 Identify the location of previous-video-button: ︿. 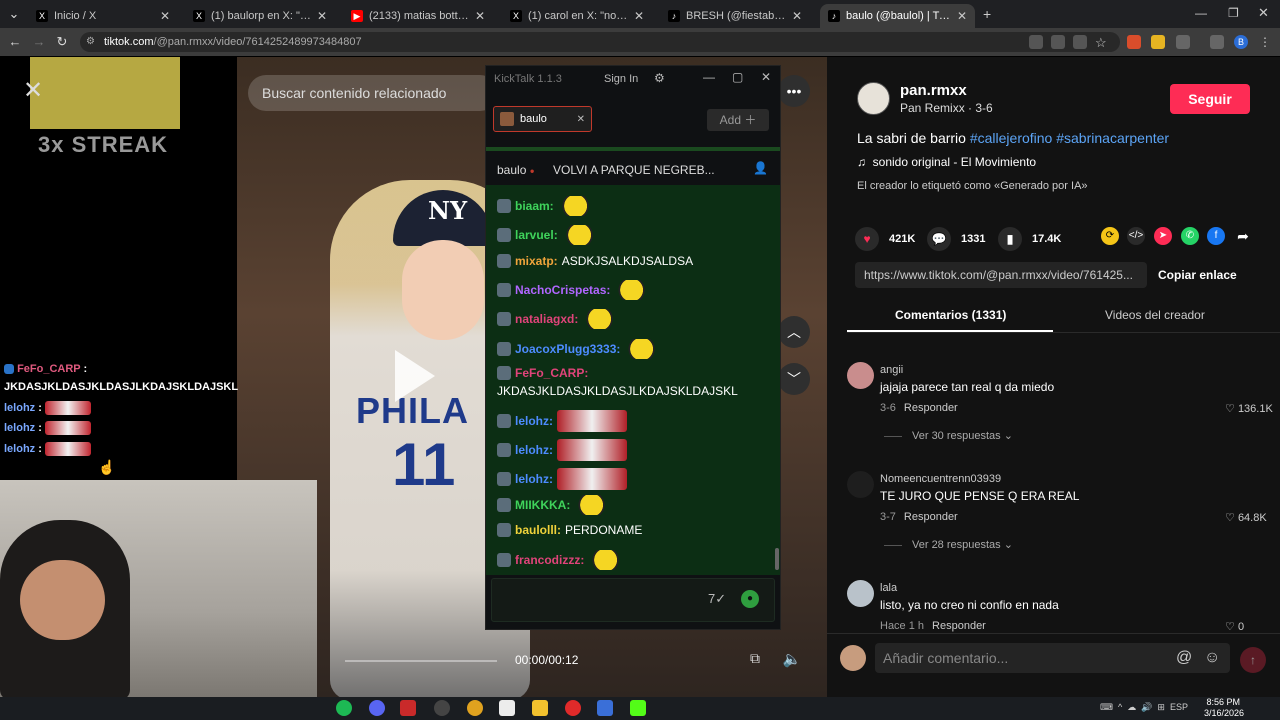
(794, 332).